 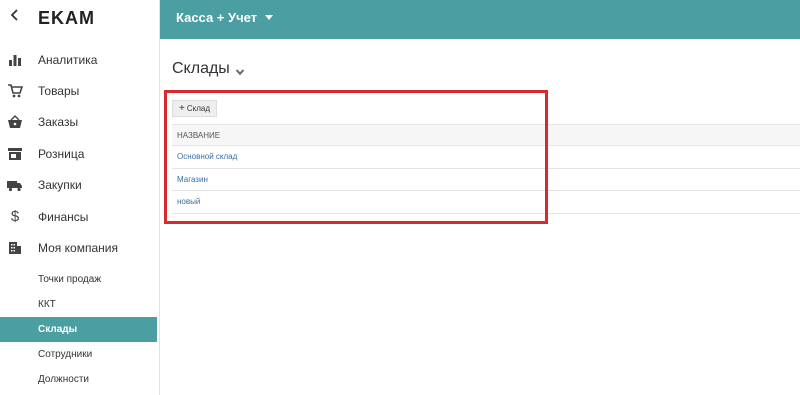 What do you see at coordinates (79, 304) in the screenshot?
I see `sidebar-subitem-kkt: ККТ` at bounding box center [79, 304].